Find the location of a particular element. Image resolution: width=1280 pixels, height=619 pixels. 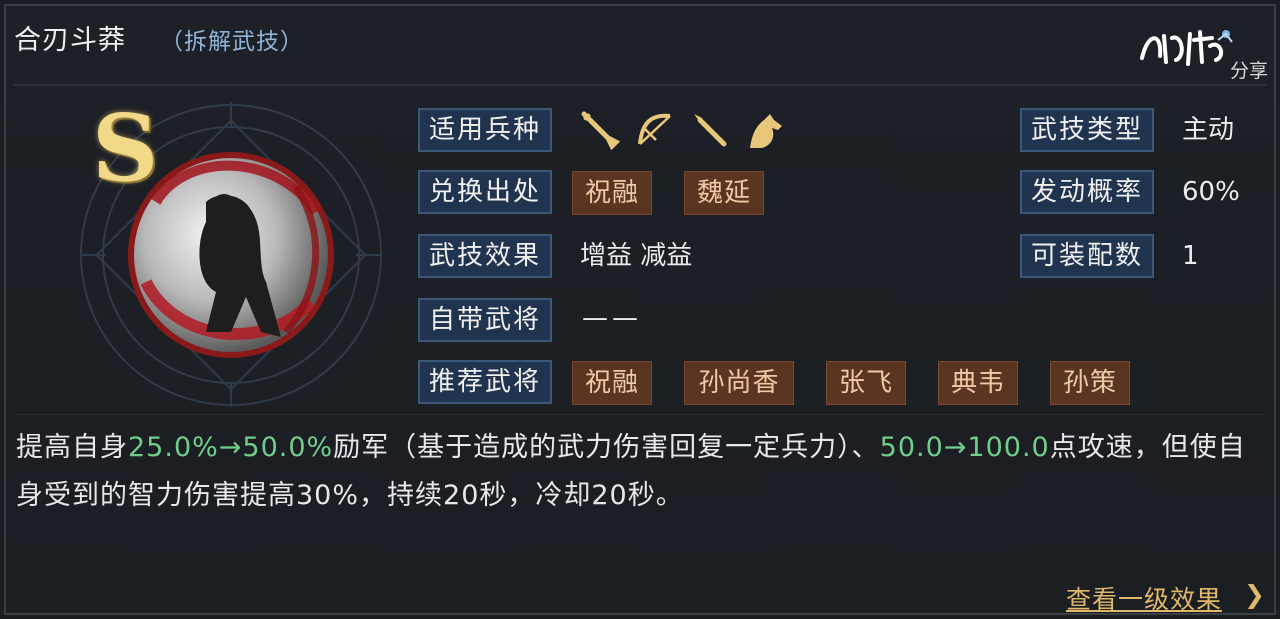

recommended-general-tag: 祝融 is located at coordinates (612, 383).